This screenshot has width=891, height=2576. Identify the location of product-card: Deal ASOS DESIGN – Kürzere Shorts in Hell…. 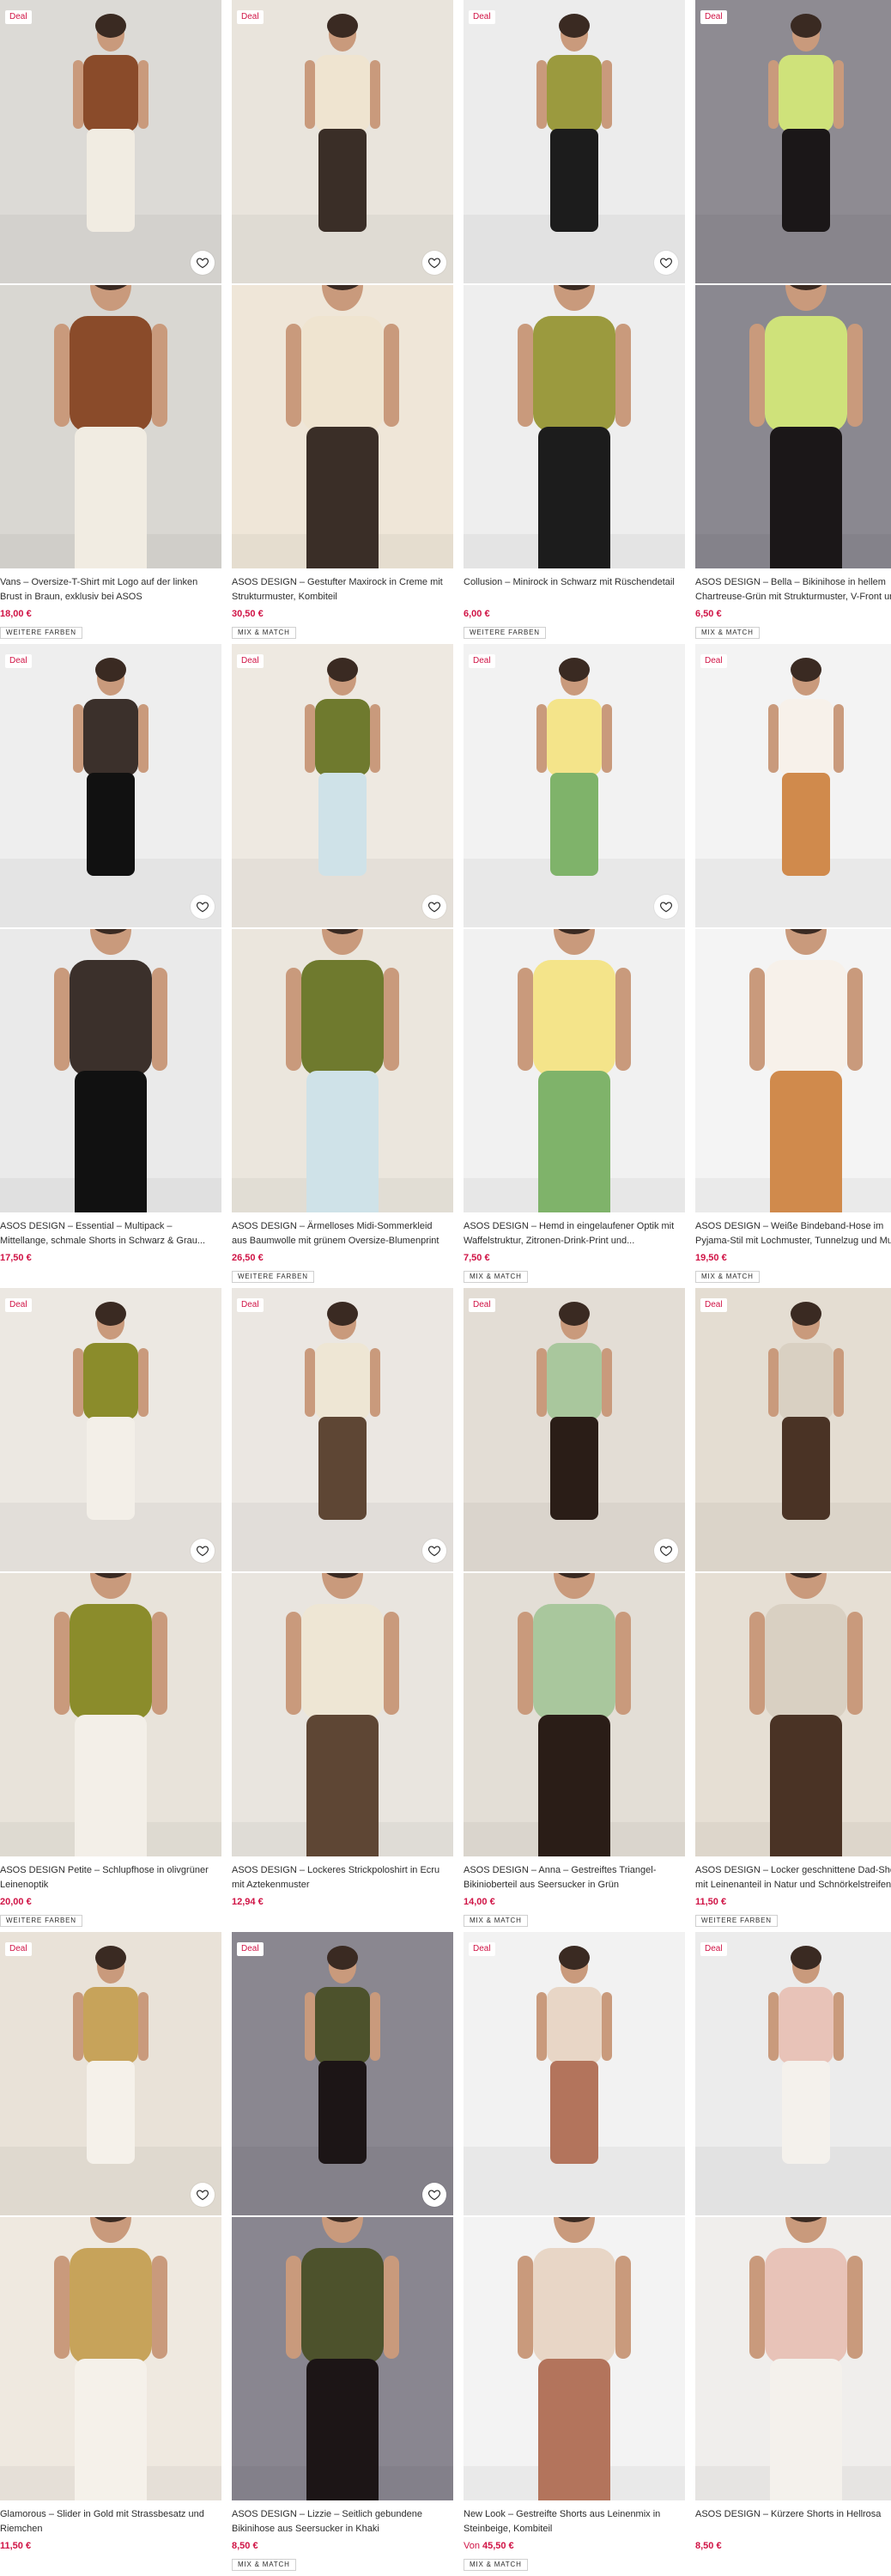
(793, 2254).